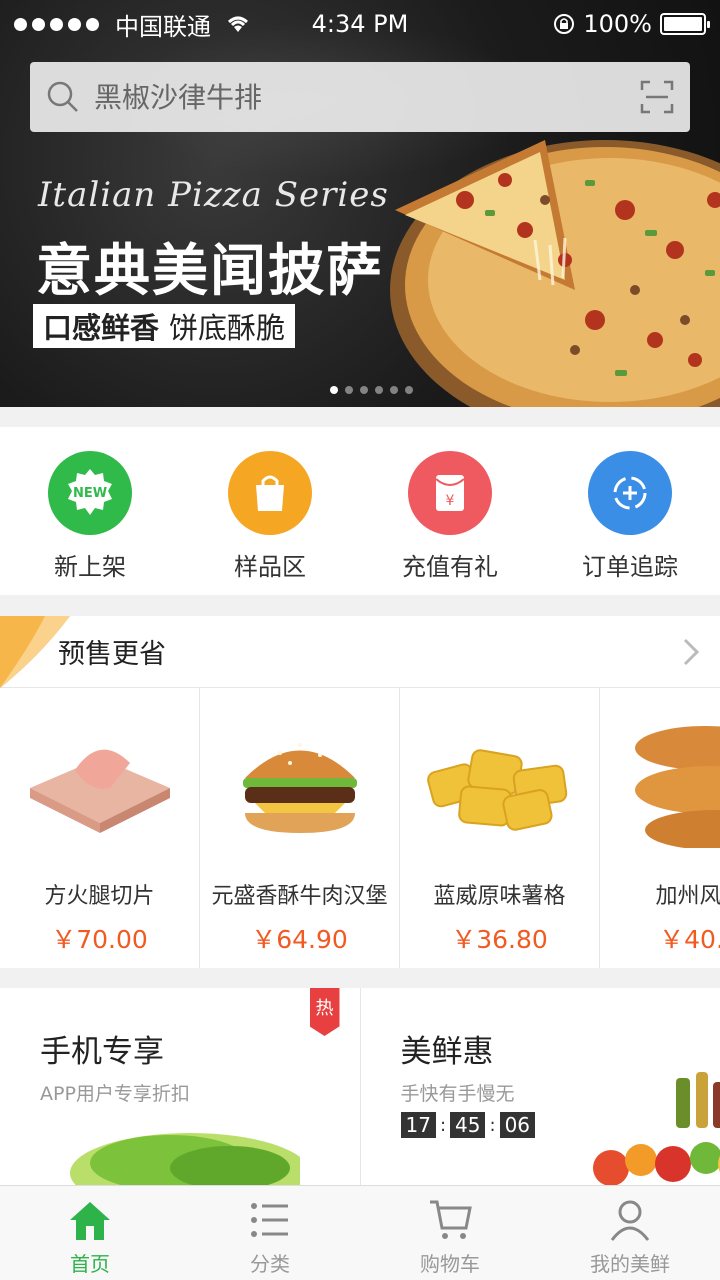 This screenshot has height=1280, width=720. What do you see at coordinates (164, 326) in the screenshot?
I see `banner-subtitle: 口感鲜香 饼底酥脆` at bounding box center [164, 326].